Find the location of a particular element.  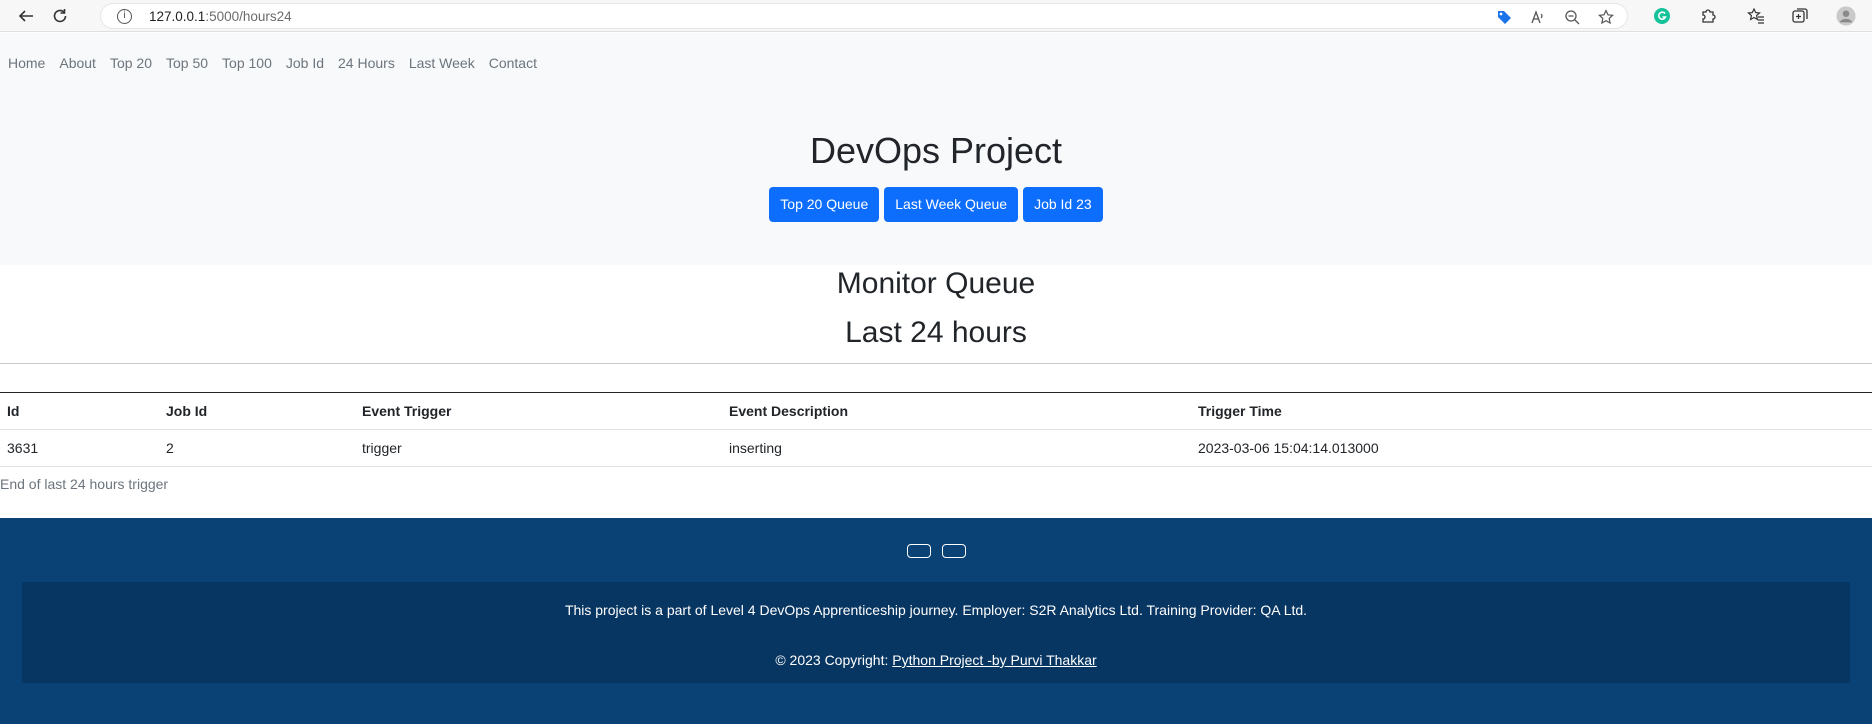

cell-id: 3631 is located at coordinates (79, 448).